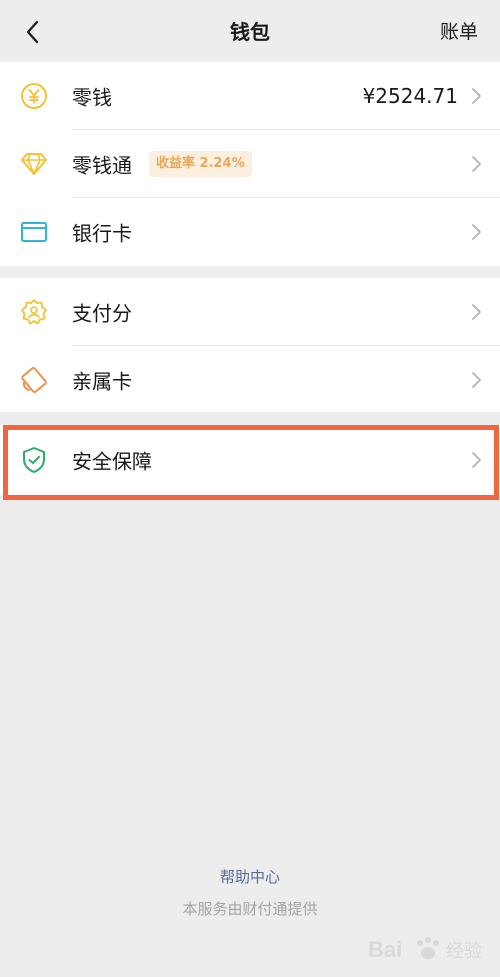 The height and width of the screenshot is (977, 500). I want to click on navigation-bar: 钱包 账单, so click(250, 32).